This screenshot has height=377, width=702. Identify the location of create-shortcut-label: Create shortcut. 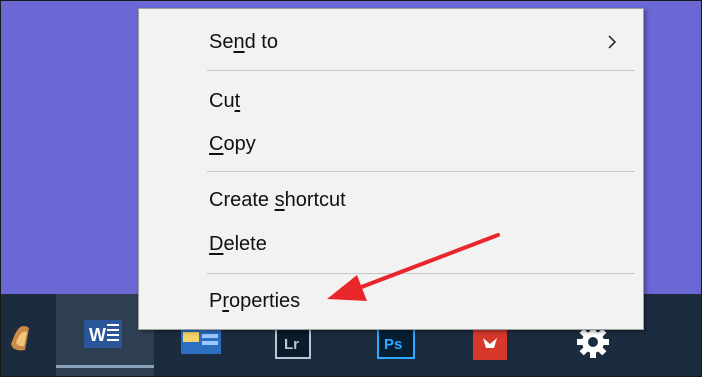
(277, 200).